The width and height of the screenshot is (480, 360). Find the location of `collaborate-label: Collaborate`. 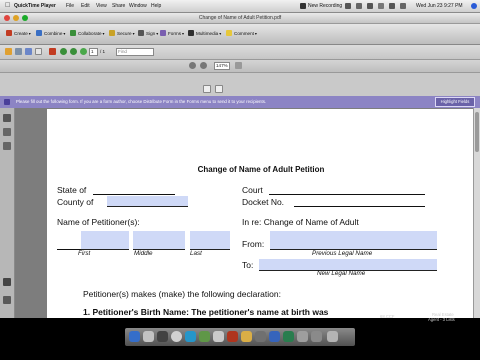

collaborate-label: Collaborate is located at coordinates (90, 33).